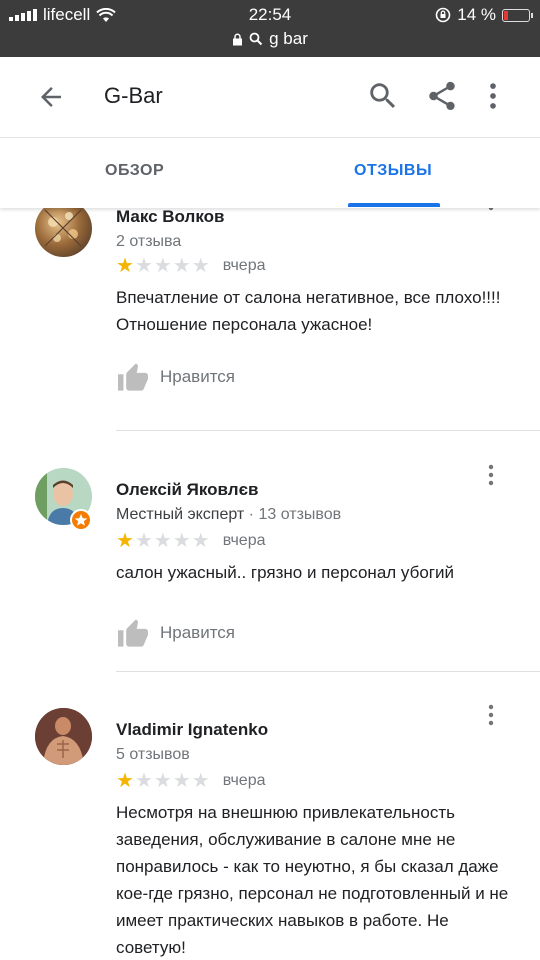 The height and width of the screenshot is (960, 540). I want to click on reviewer-meta: 2 отзыва, so click(149, 241).